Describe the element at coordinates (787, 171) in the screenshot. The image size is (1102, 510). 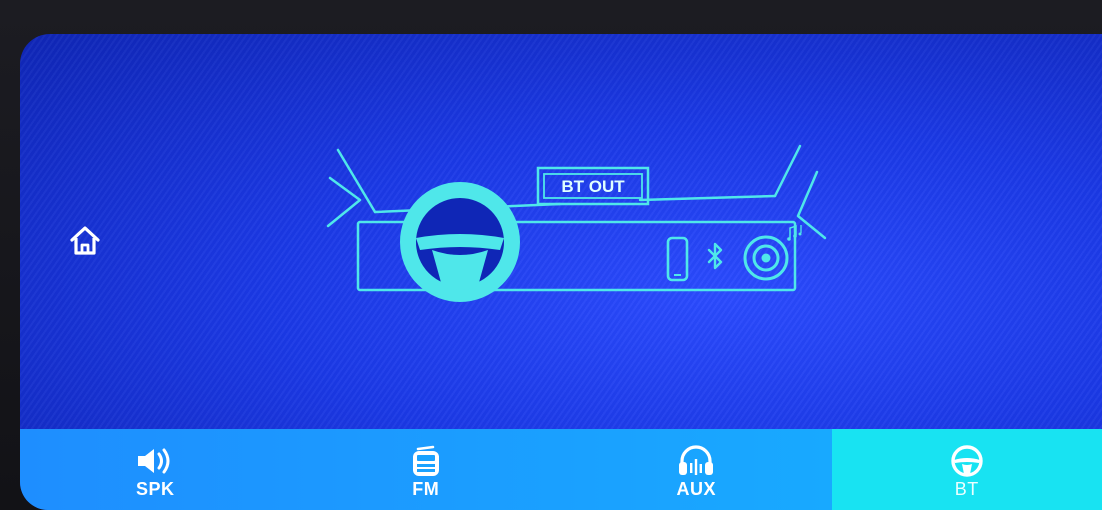
I see `right-pillar-line` at that location.